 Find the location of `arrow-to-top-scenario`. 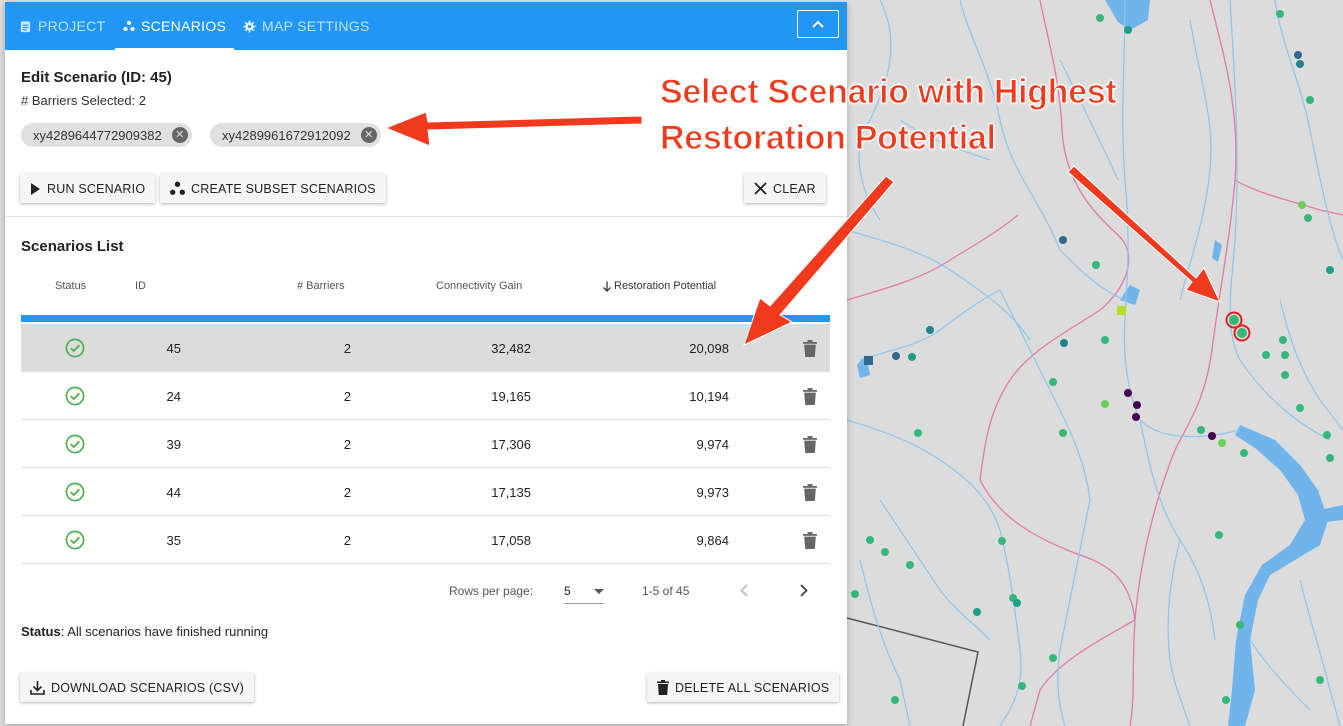

arrow-to-top-scenario is located at coordinates (819, 260).